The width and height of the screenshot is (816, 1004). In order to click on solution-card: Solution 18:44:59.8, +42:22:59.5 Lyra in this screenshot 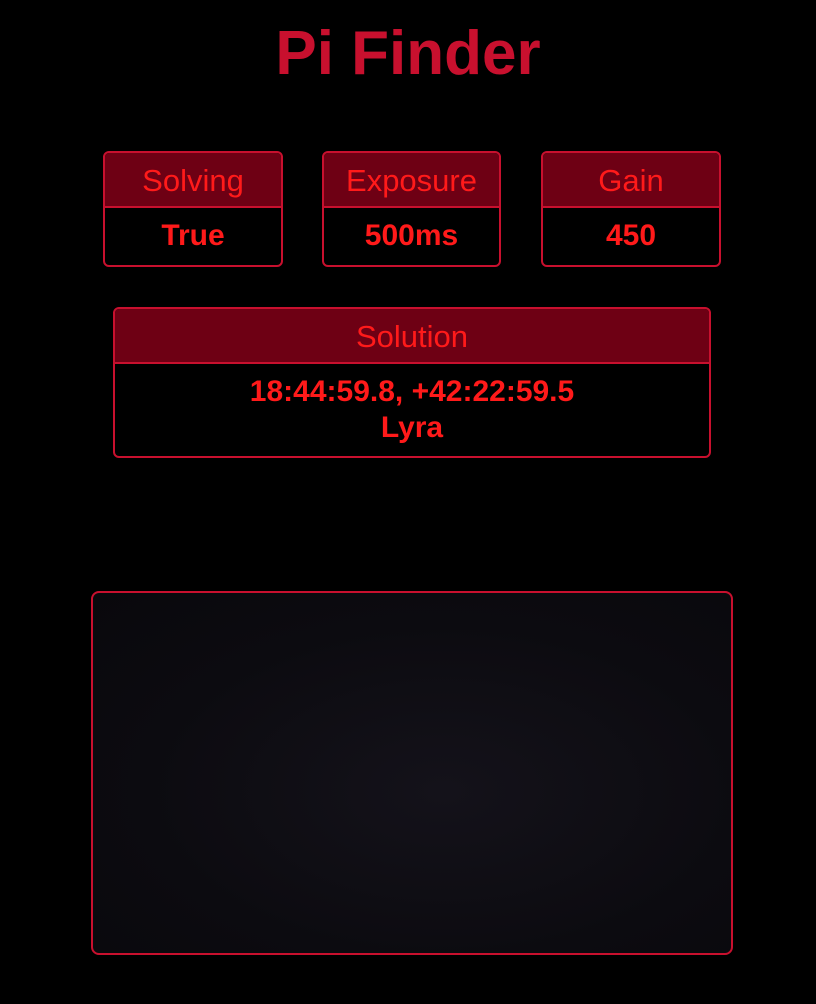, I will do `click(412, 382)`.